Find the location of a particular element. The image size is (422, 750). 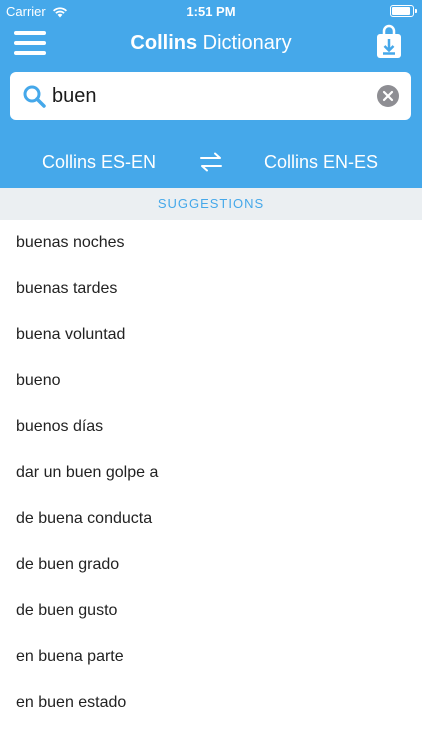

suggestion-item: de buen grado is located at coordinates (211, 565).